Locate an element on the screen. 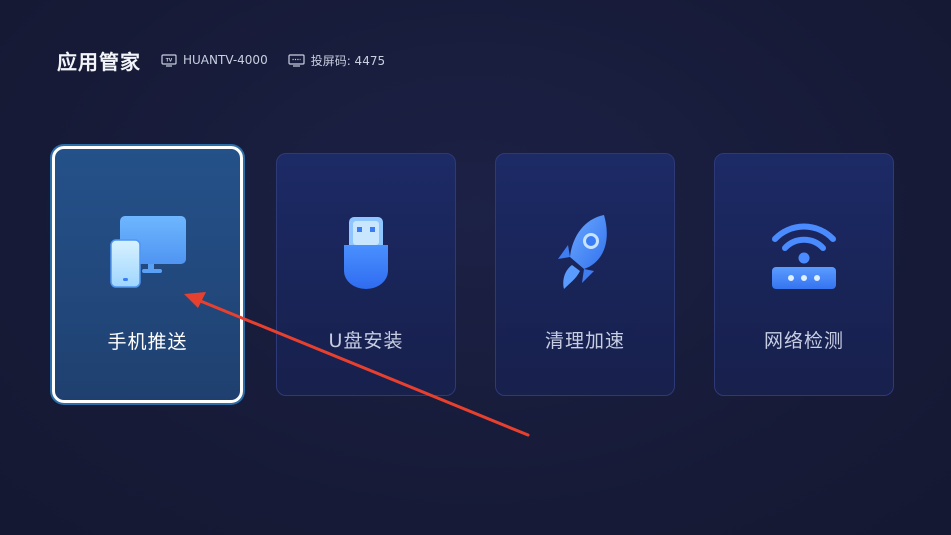 The width and height of the screenshot is (951, 535). phone-monitor-icon is located at coordinates (147, 252).